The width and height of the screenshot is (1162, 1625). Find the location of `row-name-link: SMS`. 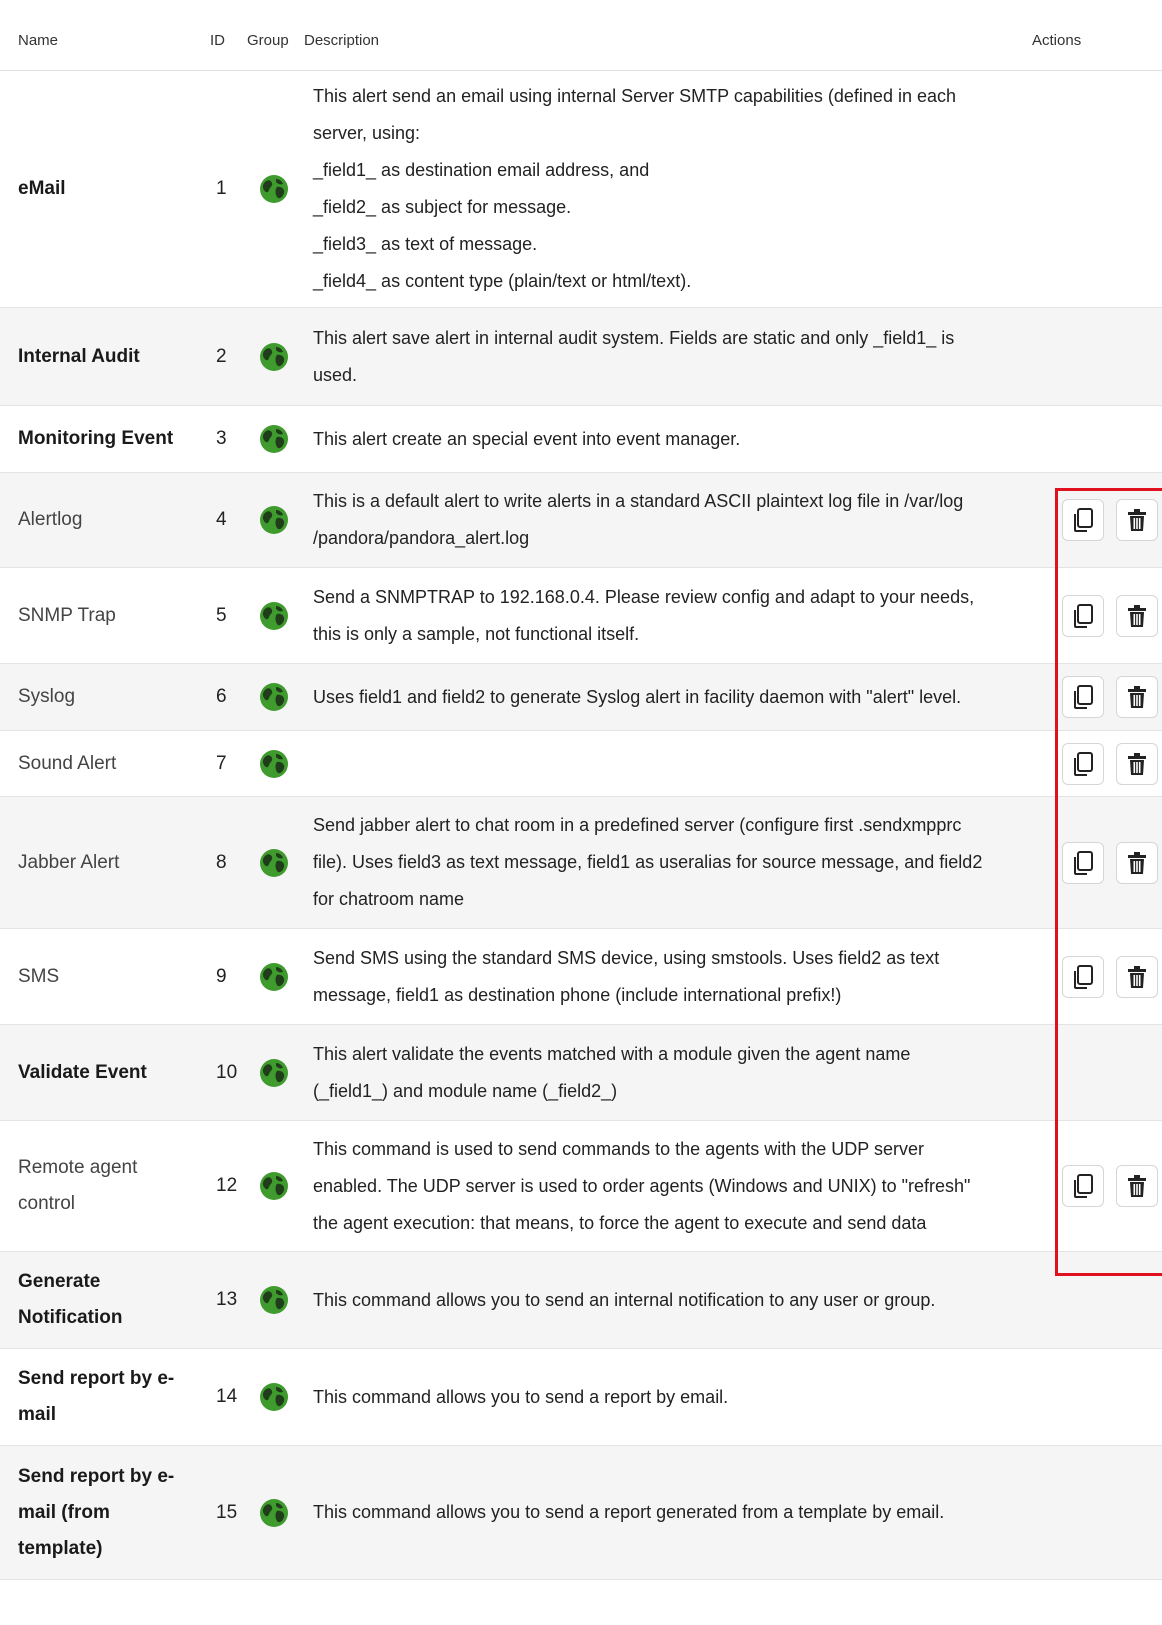

row-name-link: SMS is located at coordinates (103, 976).